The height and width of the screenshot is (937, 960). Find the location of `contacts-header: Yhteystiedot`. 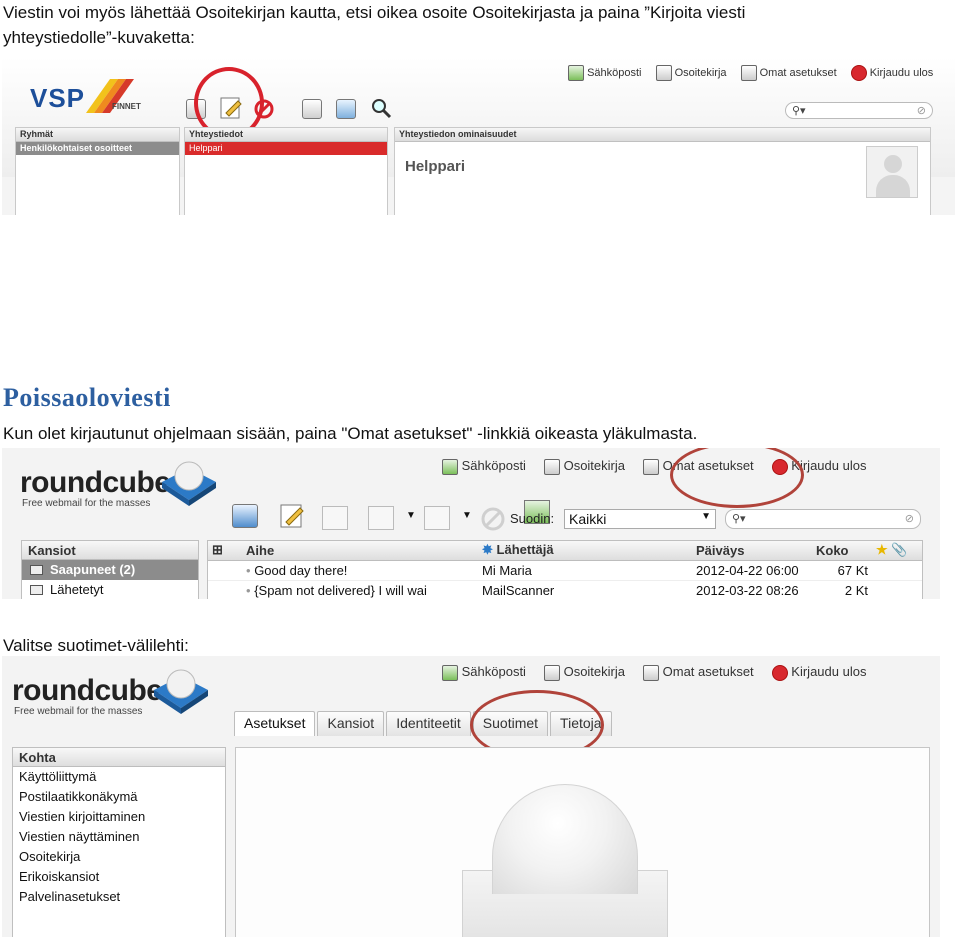

contacts-header: Yhteystiedot is located at coordinates (286, 135).